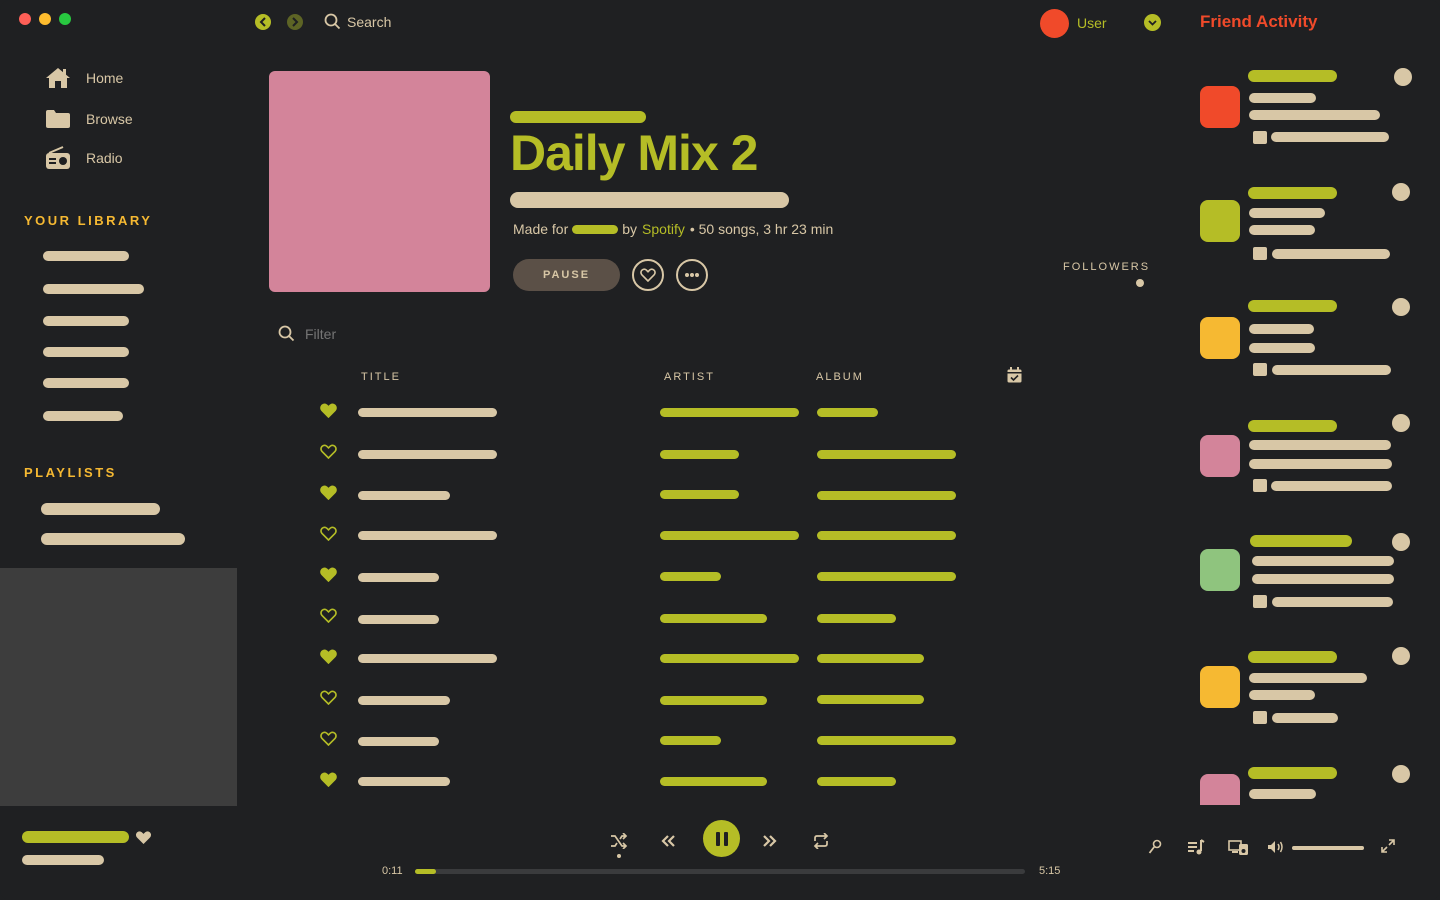 Image resolution: width=1440 pixels, height=900 pixels. I want to click on like-now-playing-button, so click(143, 837).